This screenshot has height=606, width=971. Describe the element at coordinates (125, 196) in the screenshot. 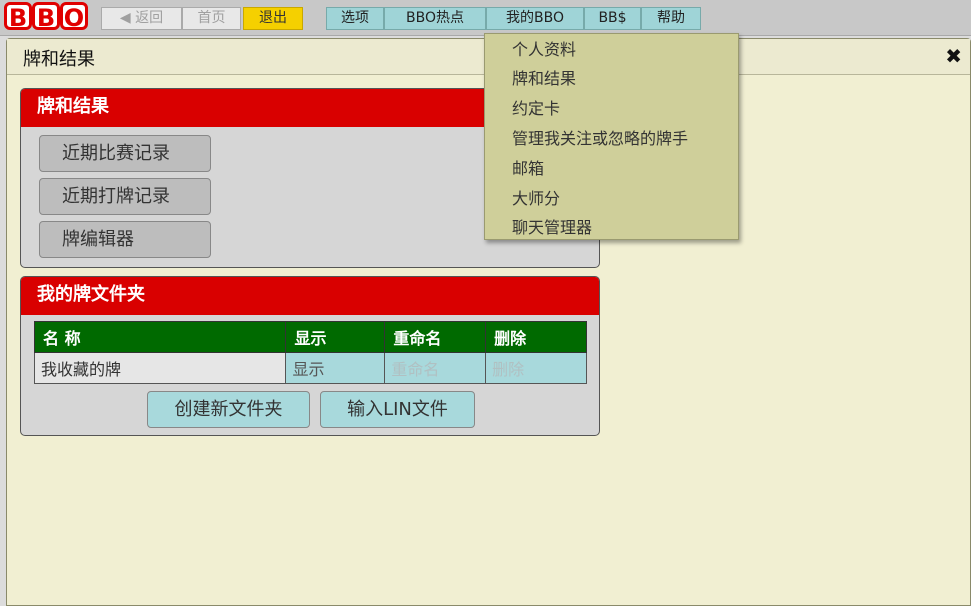

I see `recent-hands-button: 近期打牌记录` at that location.